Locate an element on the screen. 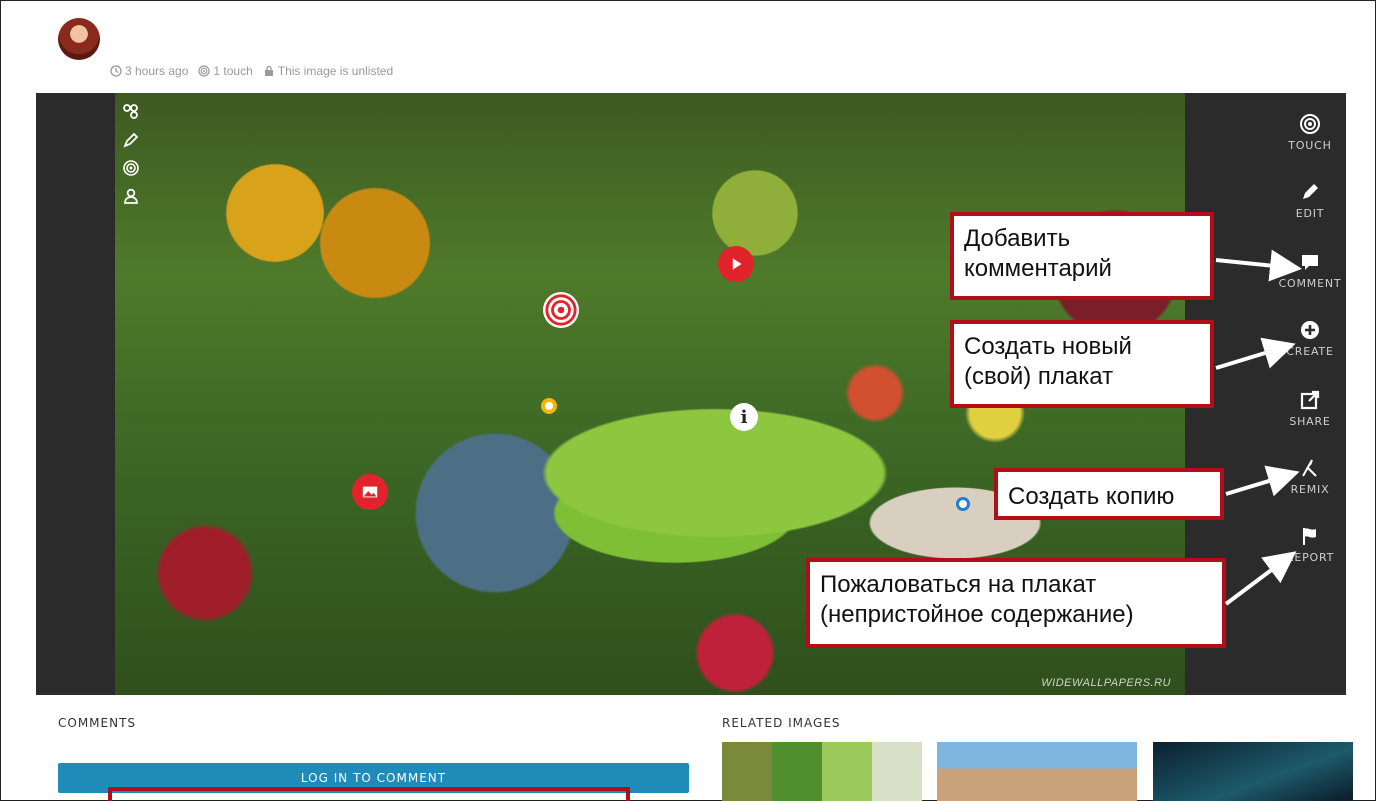  remix-button: REMIX is located at coordinates (1310, 476).